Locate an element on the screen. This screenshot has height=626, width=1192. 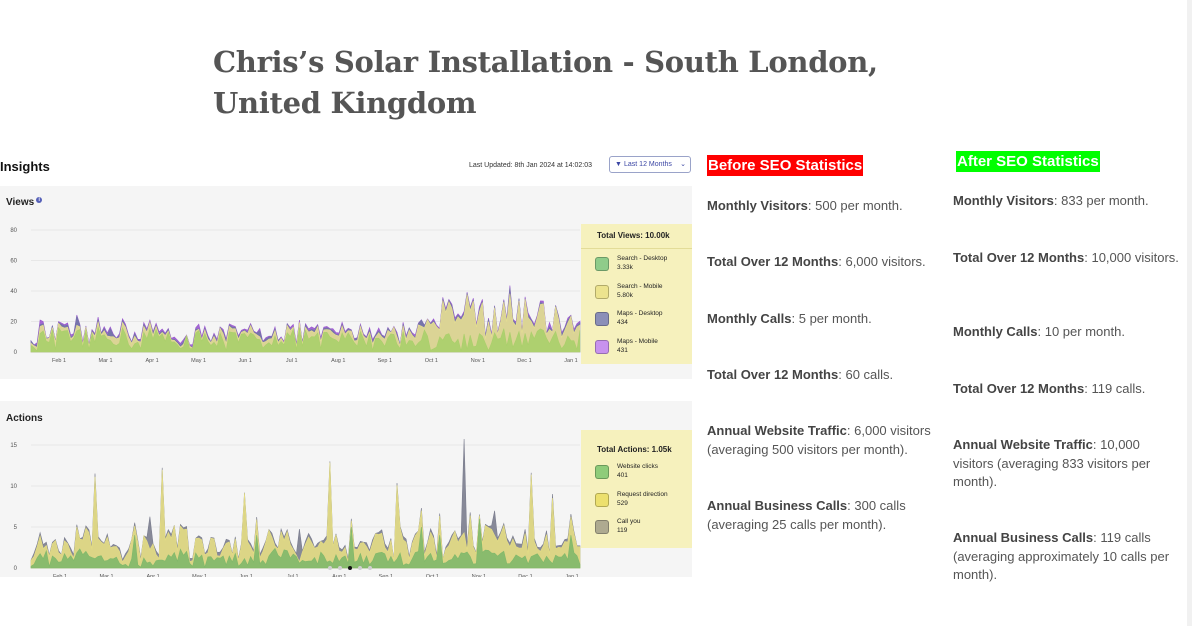
legend-label: Call you is located at coordinates (629, 521).